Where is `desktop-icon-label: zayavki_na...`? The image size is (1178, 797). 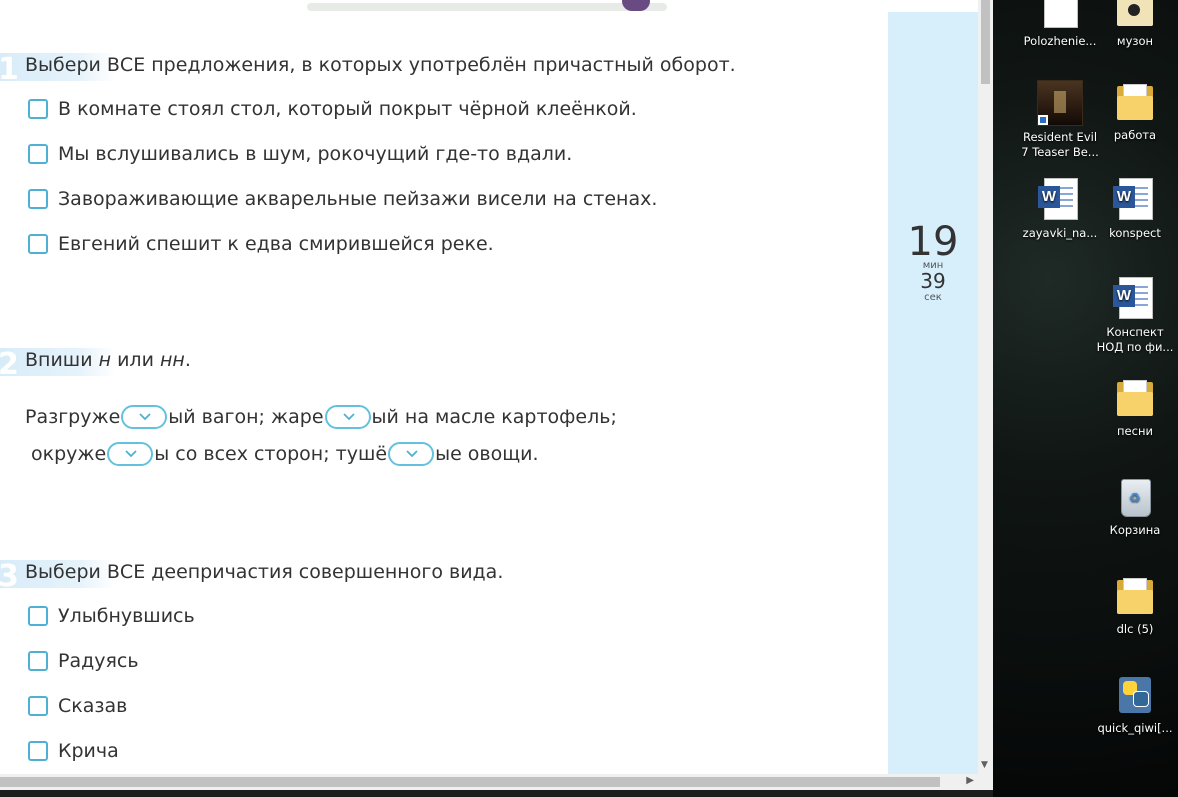 desktop-icon-label: zayavki_na... is located at coordinates (1060, 233).